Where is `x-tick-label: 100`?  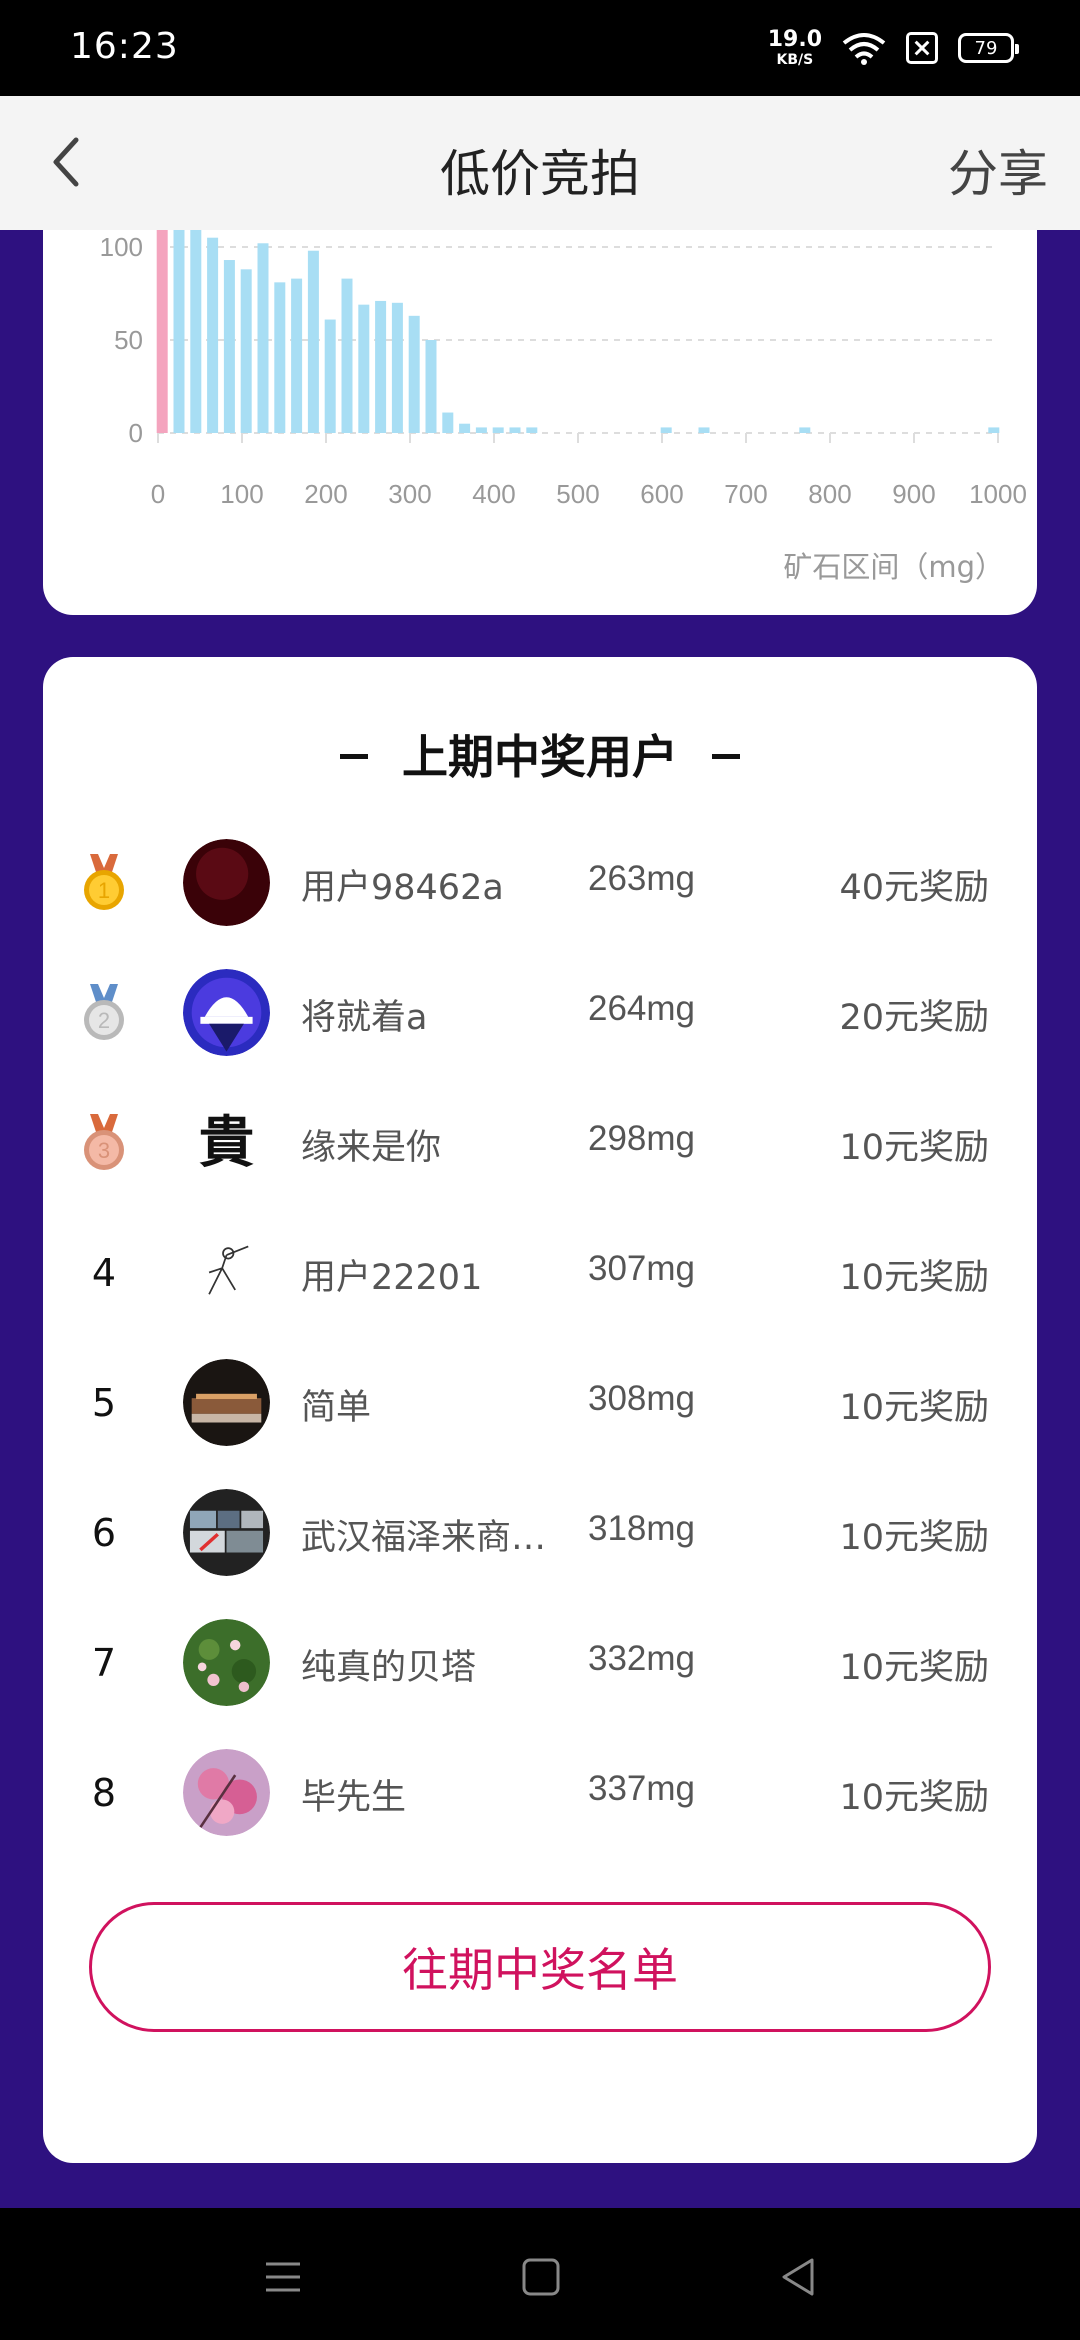 x-tick-label: 100 is located at coordinates (241, 494).